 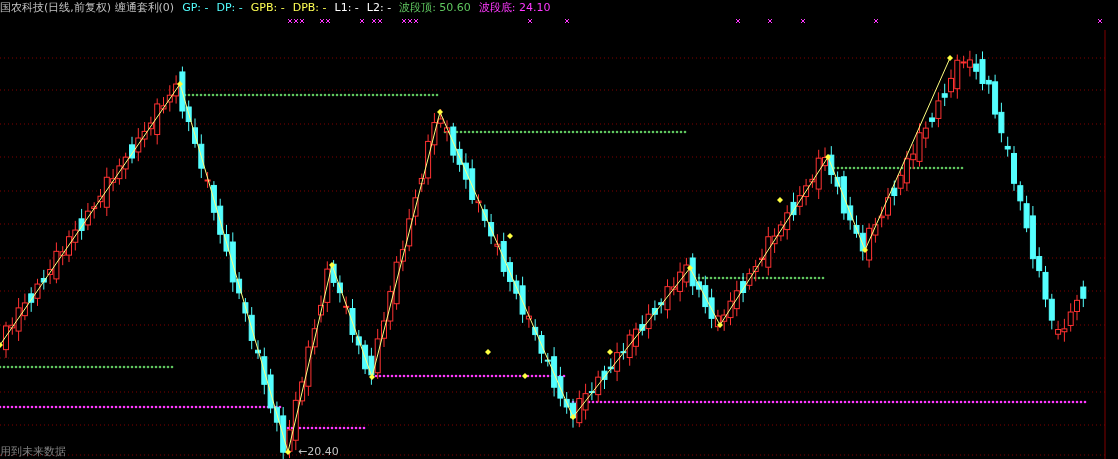 I want to click on indicator-value: GP: -, so click(x=195, y=8).